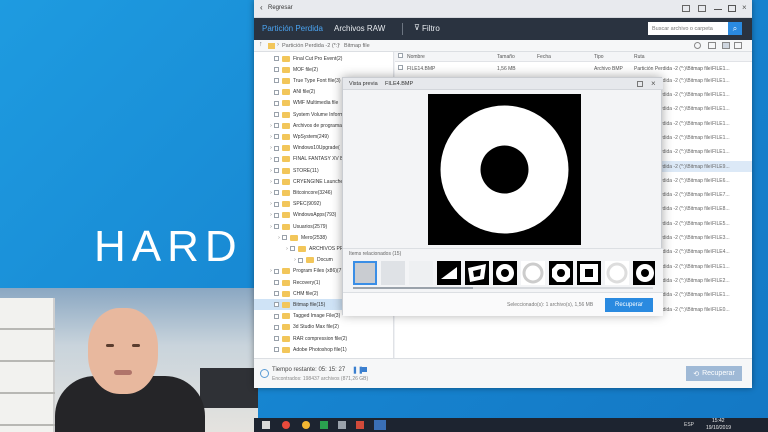 This screenshot has height=432, width=768. What do you see at coordinates (718, 421) in the screenshot?
I see `clock-time: 15:42` at bounding box center [718, 421].